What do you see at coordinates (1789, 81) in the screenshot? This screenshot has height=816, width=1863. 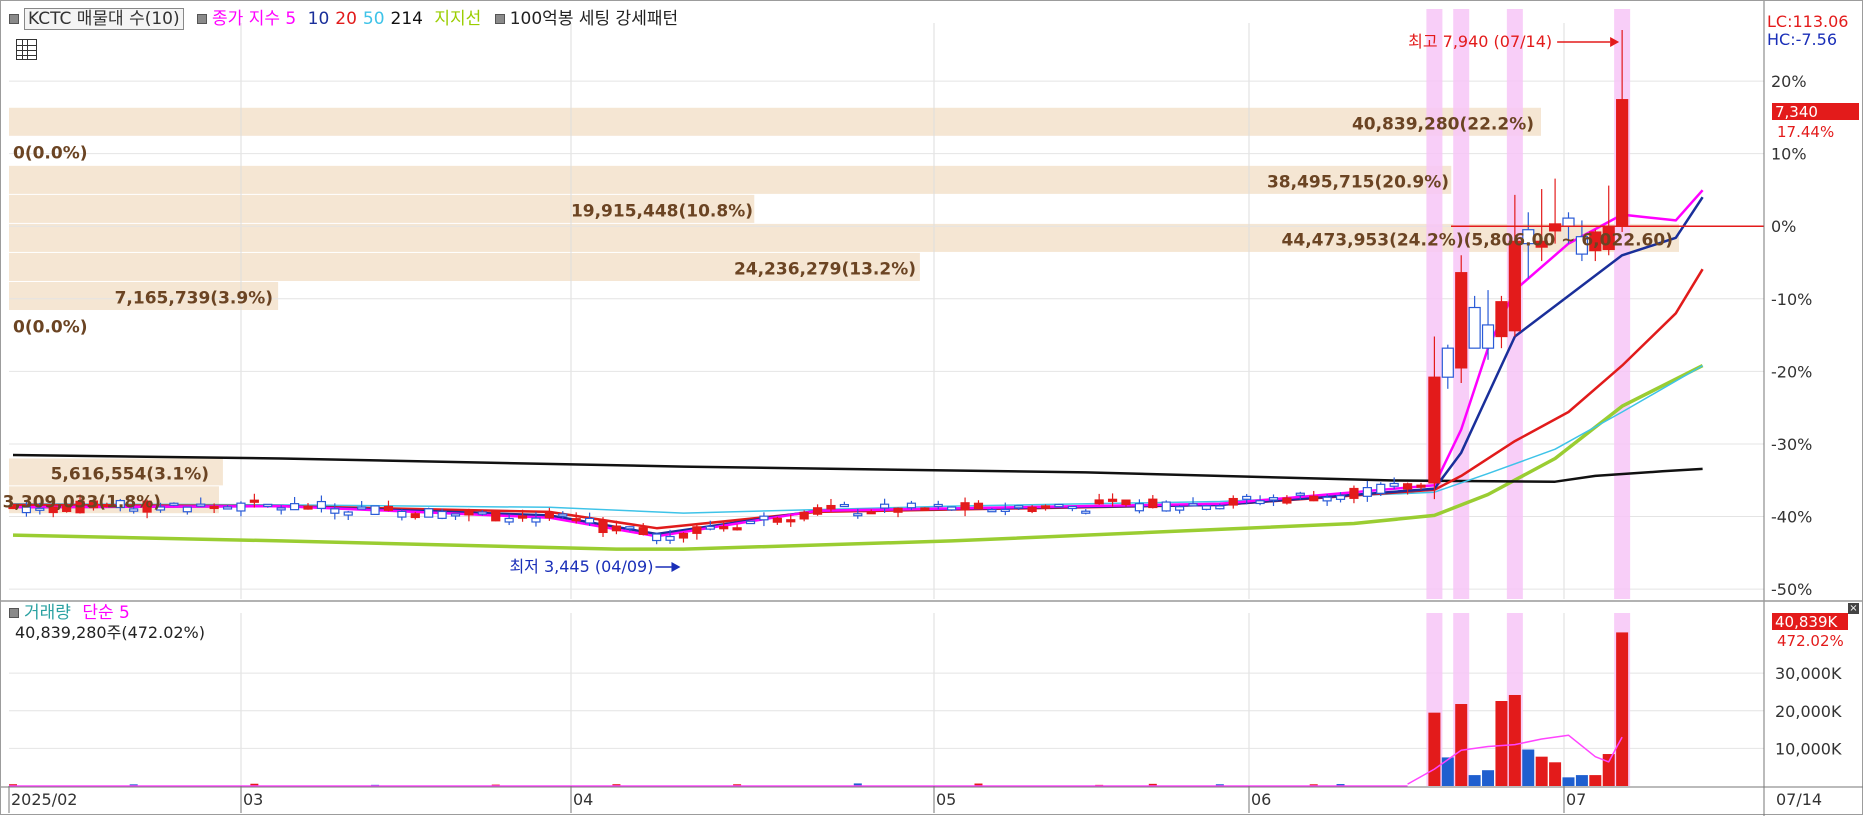 I see `percent-tick-label: 20%` at bounding box center [1789, 81].